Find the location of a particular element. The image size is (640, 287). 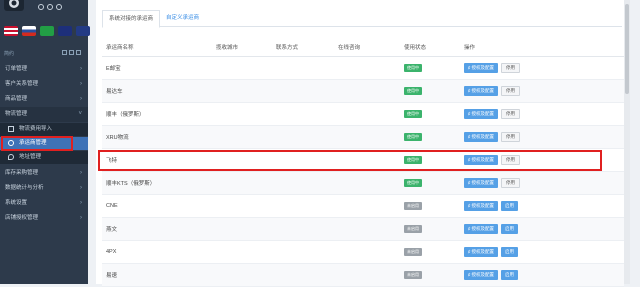

carrier-name: 易速 is located at coordinates (112, 276).